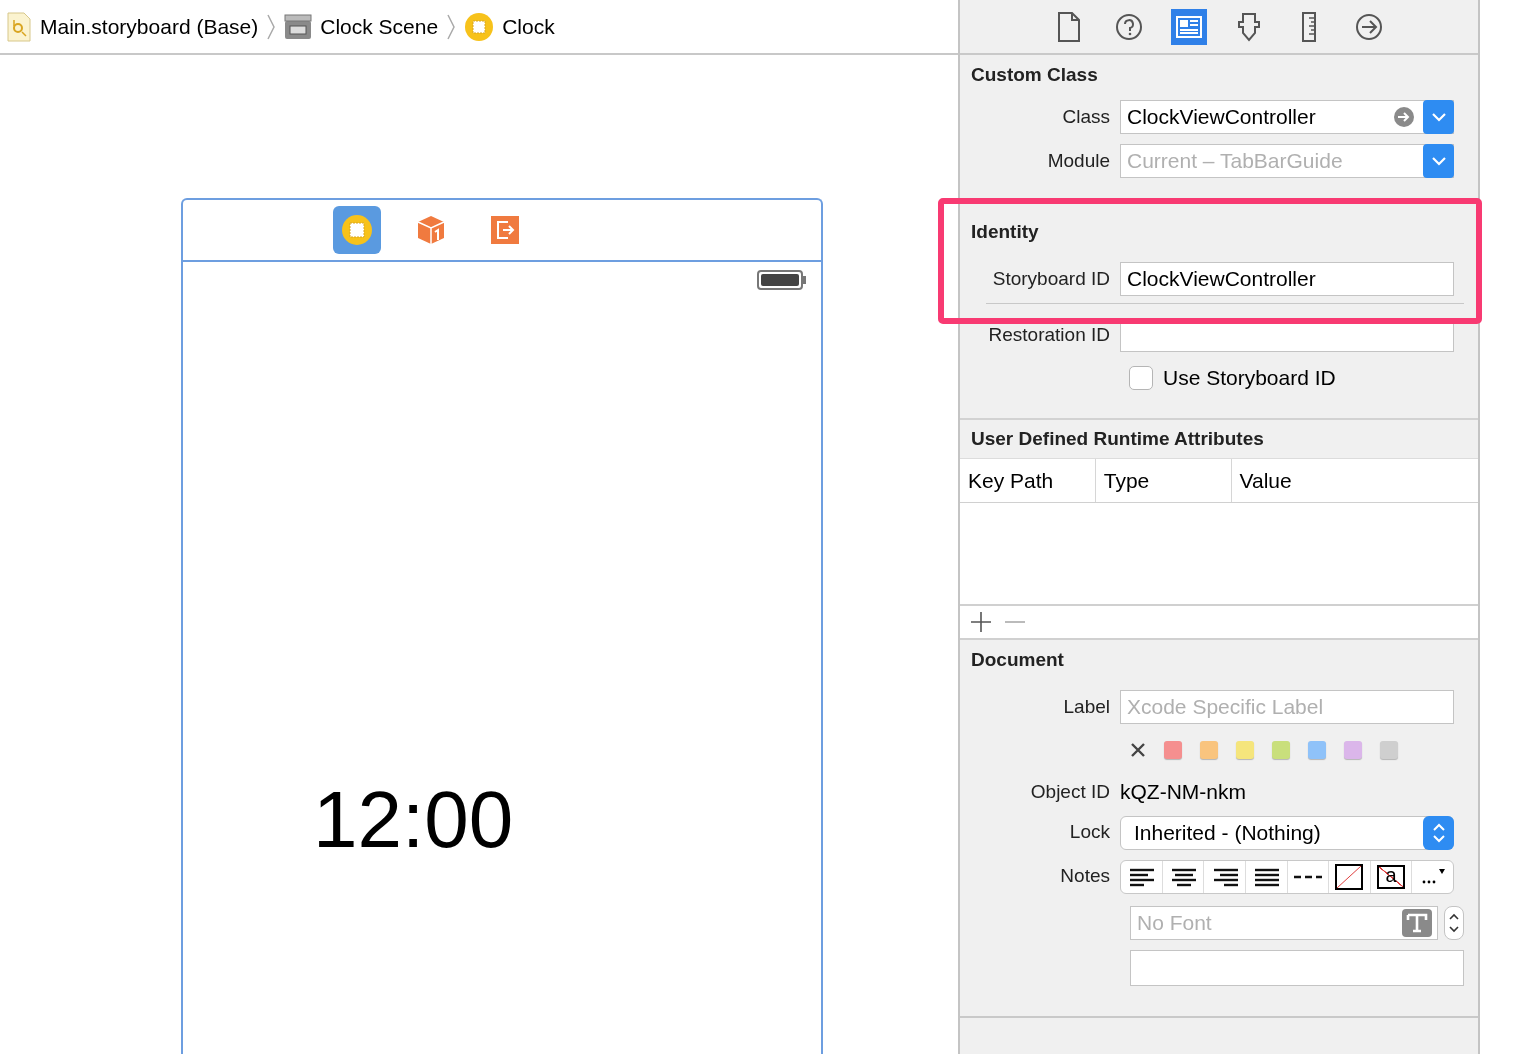  I want to click on checkbox-label: Use Storyboard ID, so click(1249, 378).